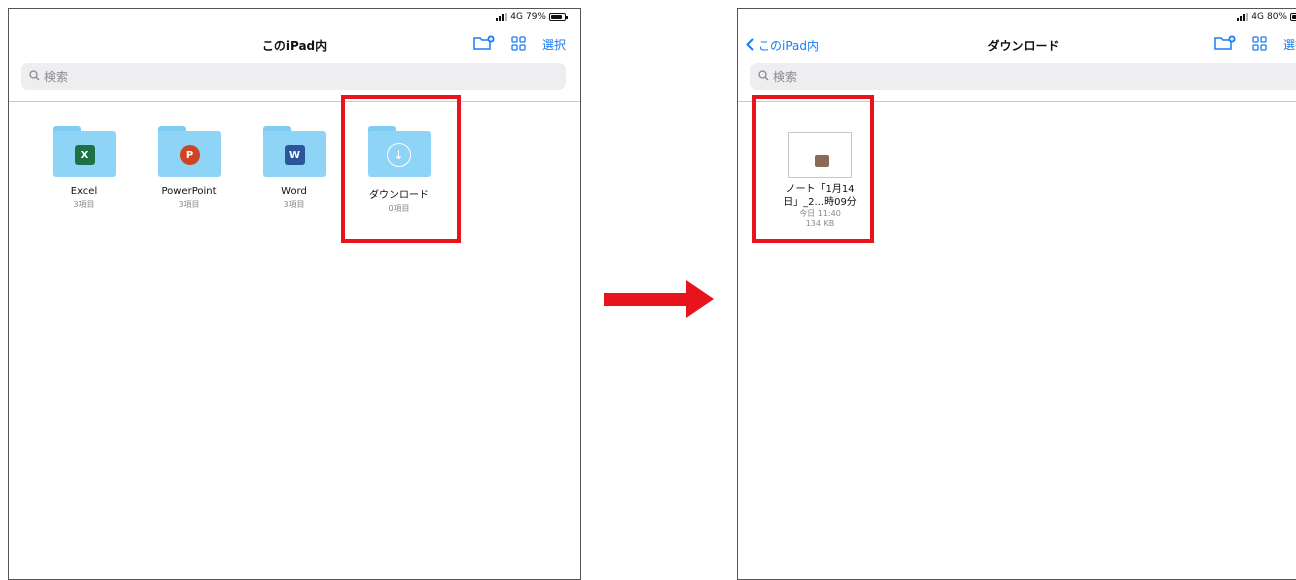 This screenshot has height=580, width=1296. I want to click on divider, so click(294, 101).